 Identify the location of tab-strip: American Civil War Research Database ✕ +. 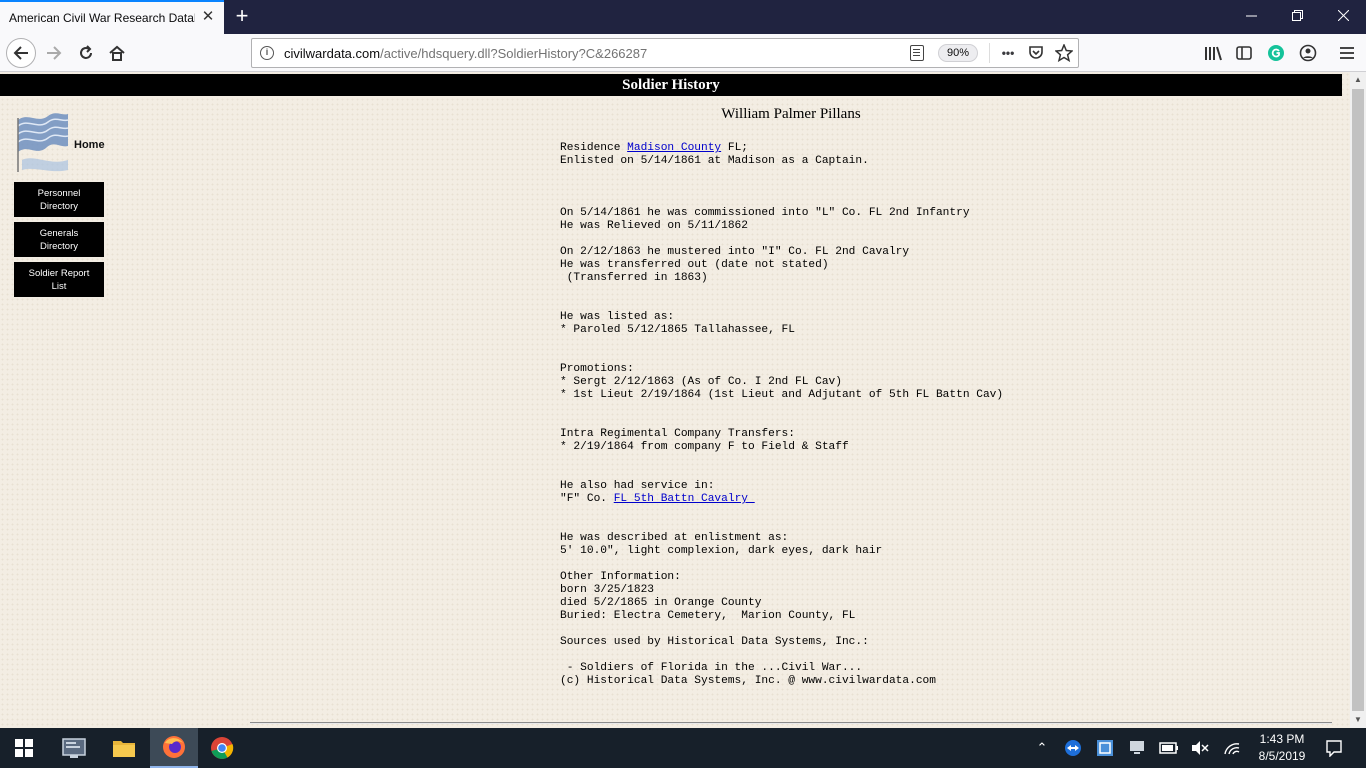
(683, 17).